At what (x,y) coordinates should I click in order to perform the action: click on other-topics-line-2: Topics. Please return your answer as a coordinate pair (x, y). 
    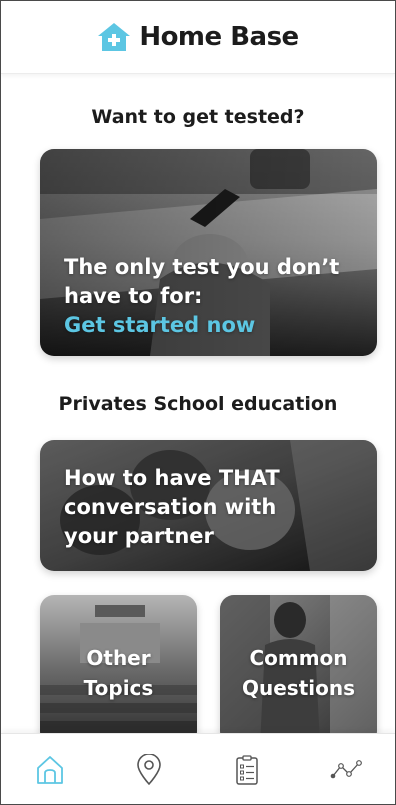
    Looking at the image, I should click on (118, 688).